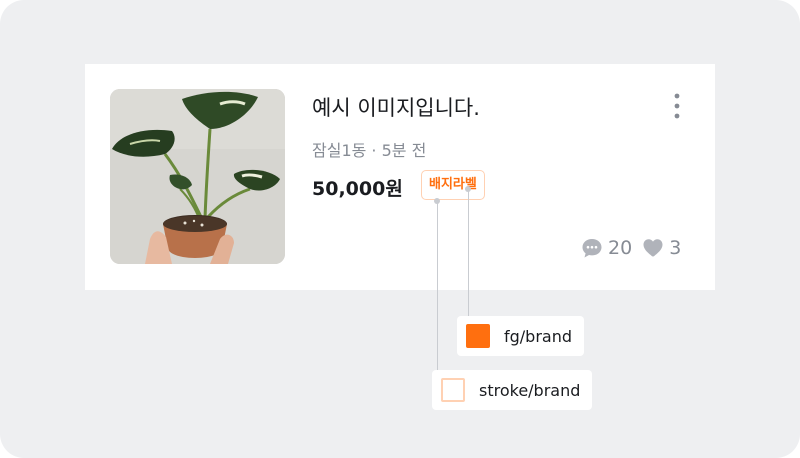  I want to click on product-title: 예시 이미지입니다., so click(396, 107).